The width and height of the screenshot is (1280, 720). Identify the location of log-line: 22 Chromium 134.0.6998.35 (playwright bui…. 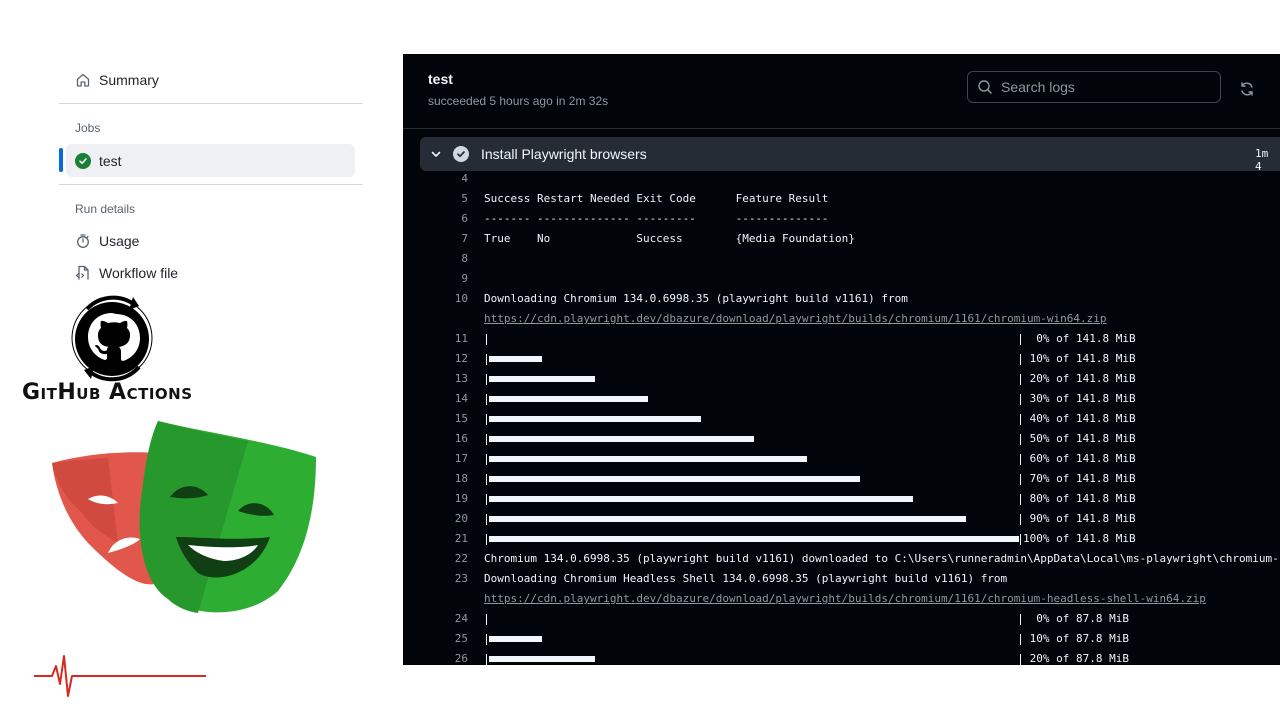
(841, 559).